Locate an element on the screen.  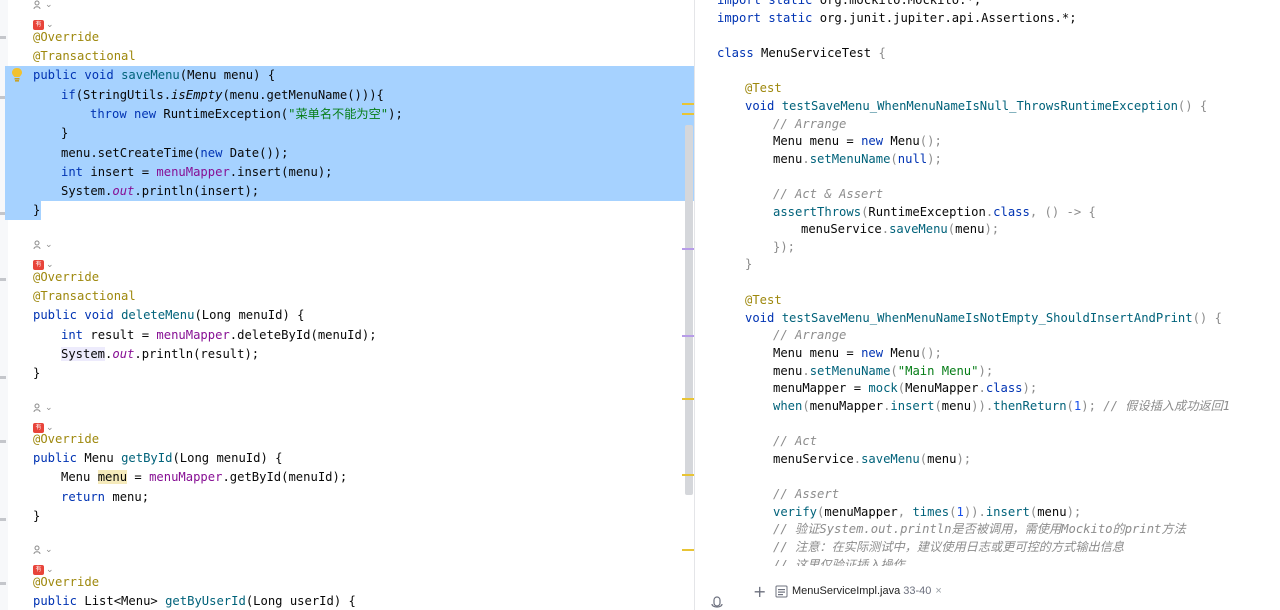
code-line: }); is located at coordinates (784, 247).